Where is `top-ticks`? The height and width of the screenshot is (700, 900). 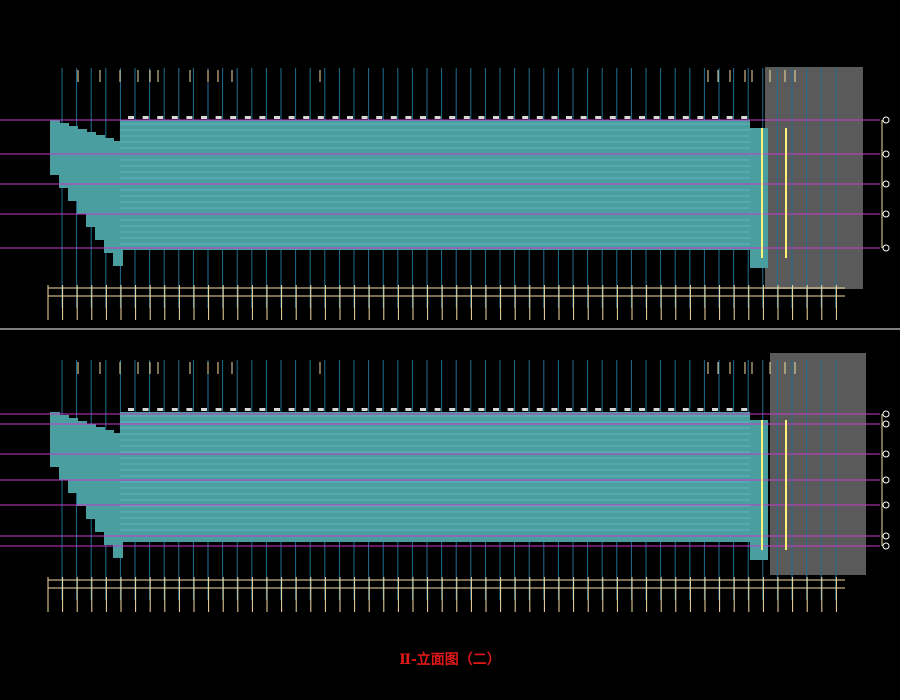
top-ticks is located at coordinates (436, 368).